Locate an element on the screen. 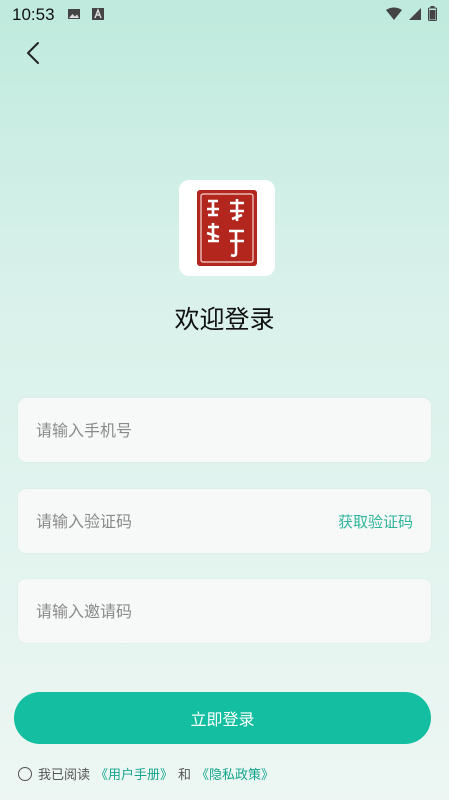 This screenshot has height=800, width=449. get-code-button: 获取验证码 is located at coordinates (375, 521).